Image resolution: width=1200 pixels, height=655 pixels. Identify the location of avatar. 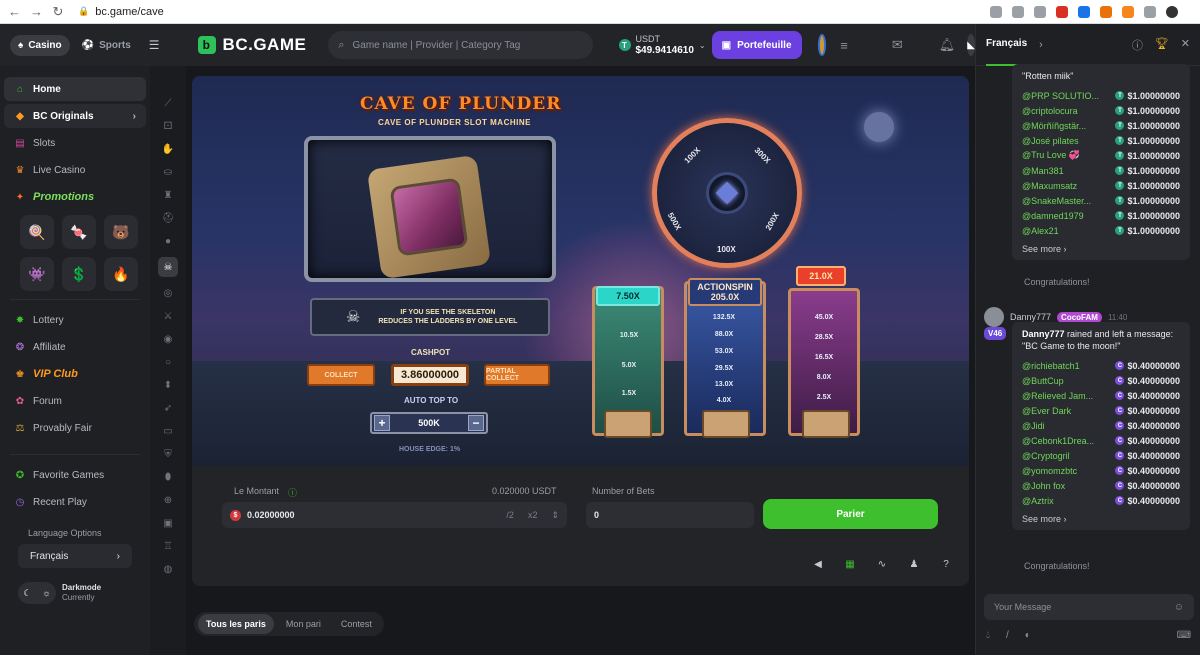
(994, 317).